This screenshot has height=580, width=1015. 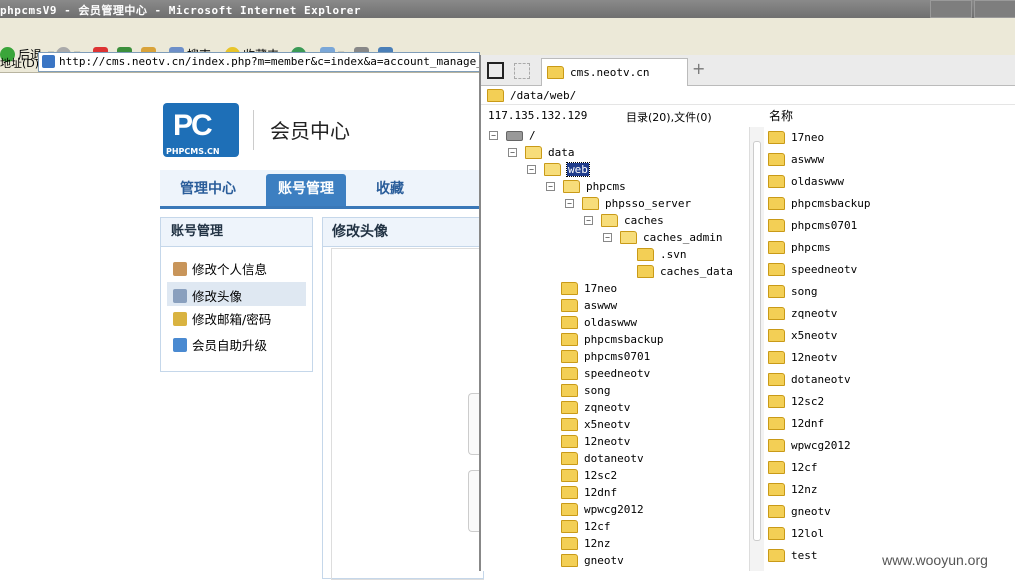 I want to click on side-item-email-password: 修改邮箱/密码, so click(x=222, y=318).